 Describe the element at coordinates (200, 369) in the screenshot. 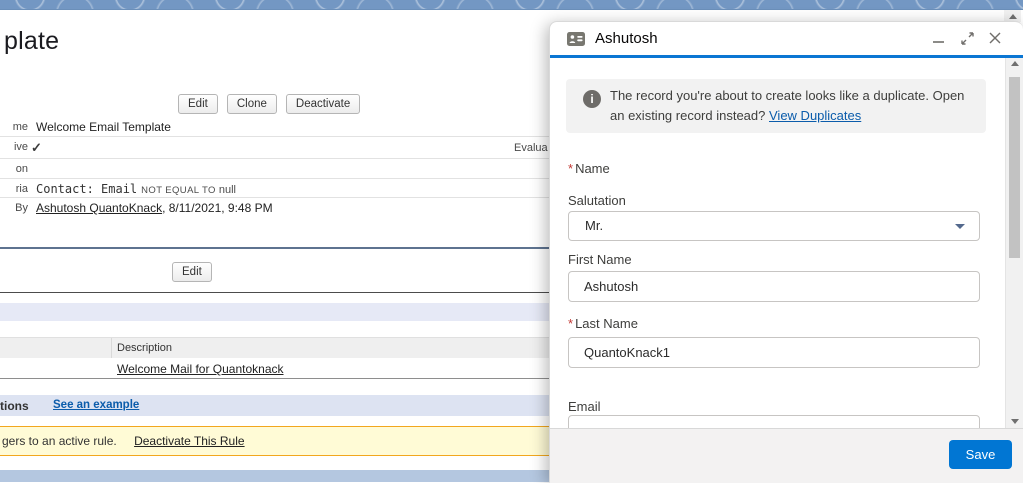

I see `action-description-link: Welcome Mail for Quantoknack` at that location.